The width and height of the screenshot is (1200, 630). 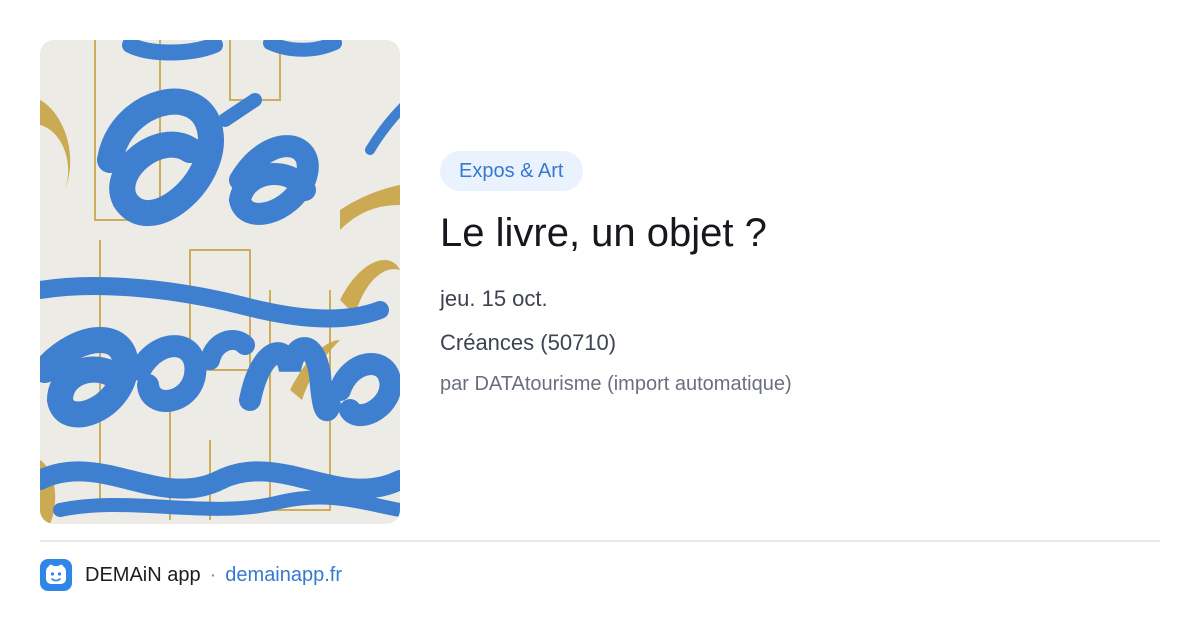 What do you see at coordinates (143, 575) in the screenshot?
I see `app-name: DEMAiN app` at bounding box center [143, 575].